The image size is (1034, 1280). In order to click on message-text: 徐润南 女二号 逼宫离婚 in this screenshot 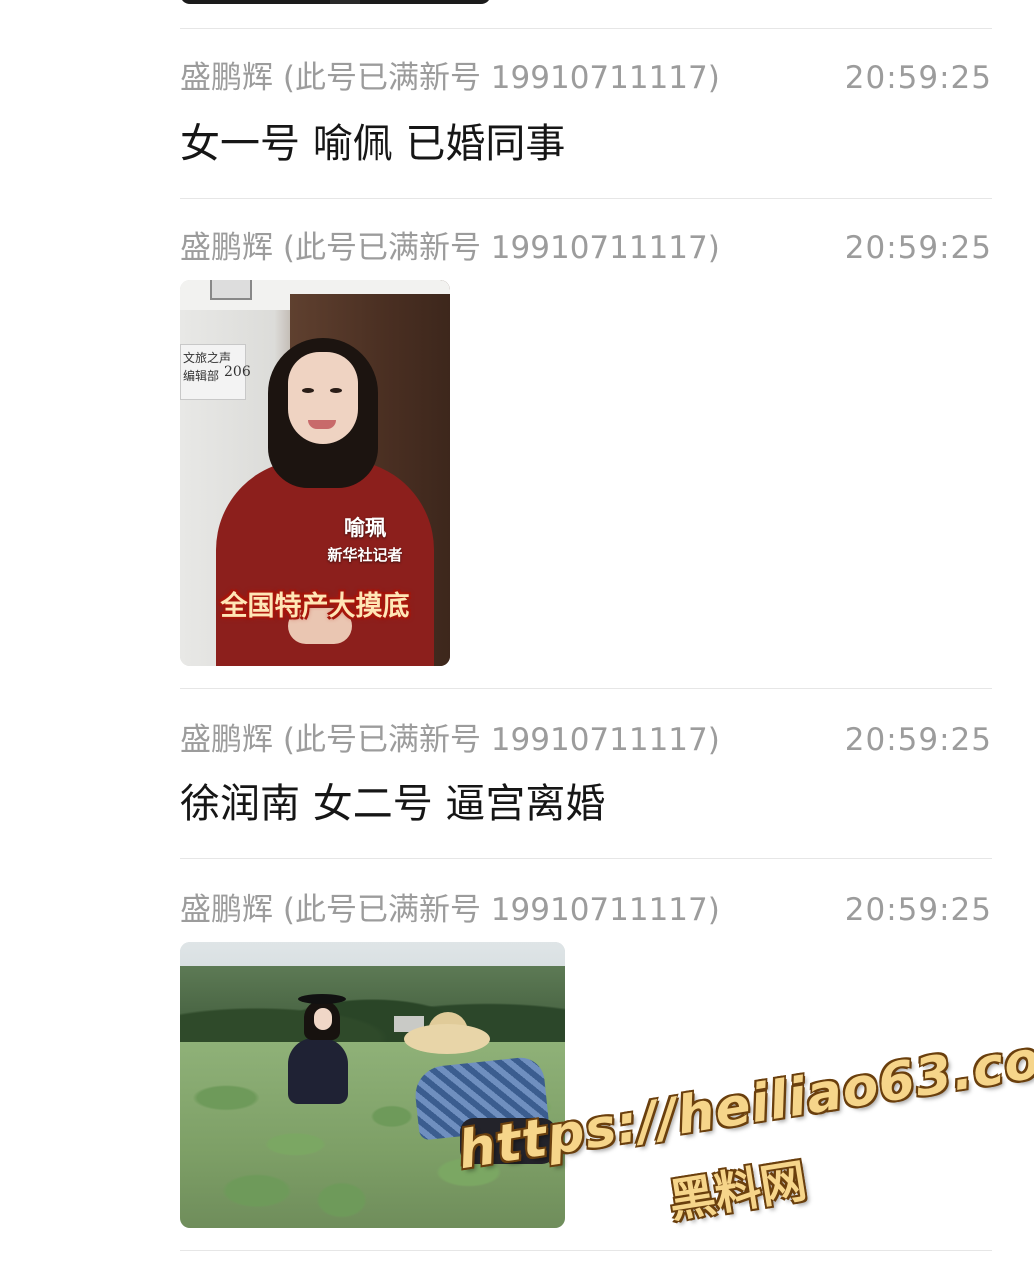, I will do `click(392, 804)`.